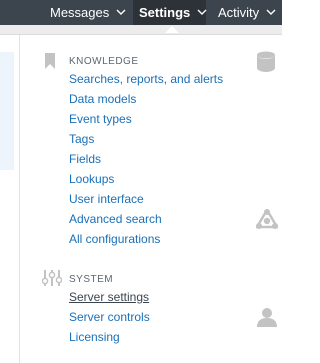 The height and width of the screenshot is (363, 320). Describe the element at coordinates (239, 12) in the screenshot. I see `activity-label: Activity` at that location.